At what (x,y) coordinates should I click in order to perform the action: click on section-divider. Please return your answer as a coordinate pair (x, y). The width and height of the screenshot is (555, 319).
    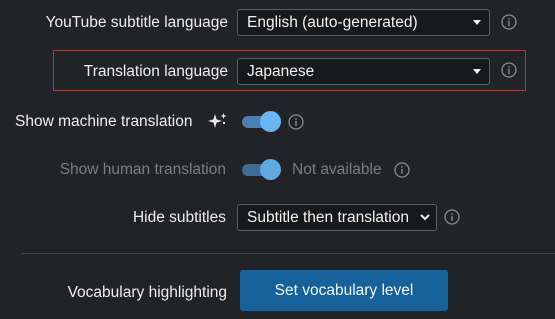
    Looking at the image, I should click on (288, 253).